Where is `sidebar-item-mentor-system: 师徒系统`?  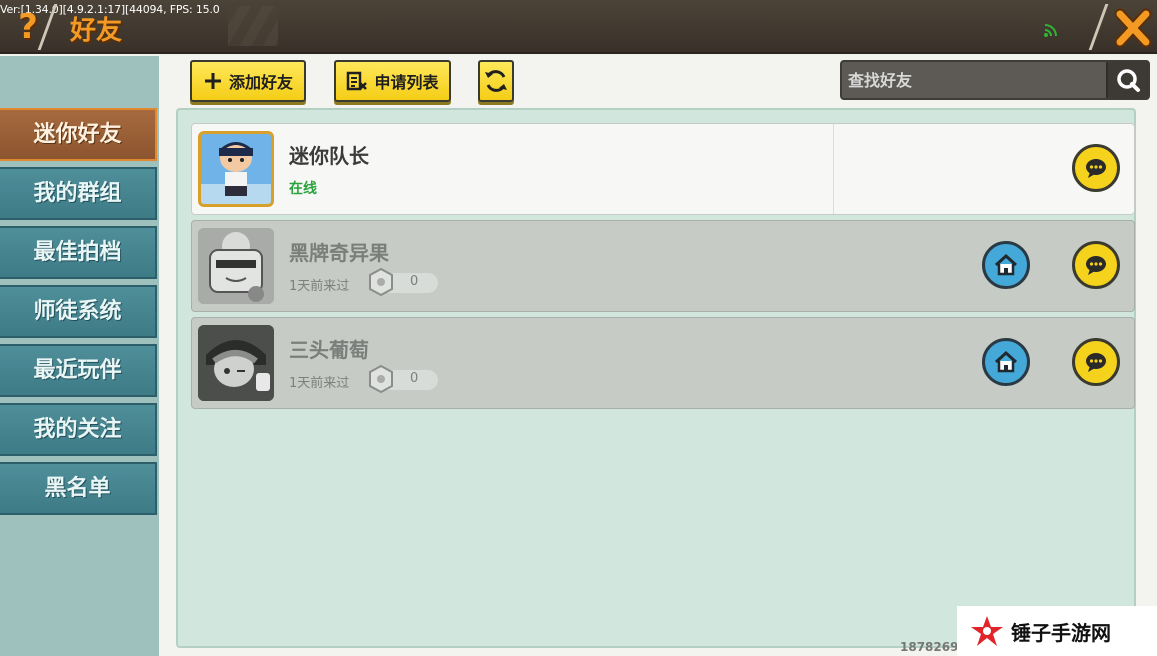 sidebar-item-mentor-system: 师徒系统 is located at coordinates (78, 311).